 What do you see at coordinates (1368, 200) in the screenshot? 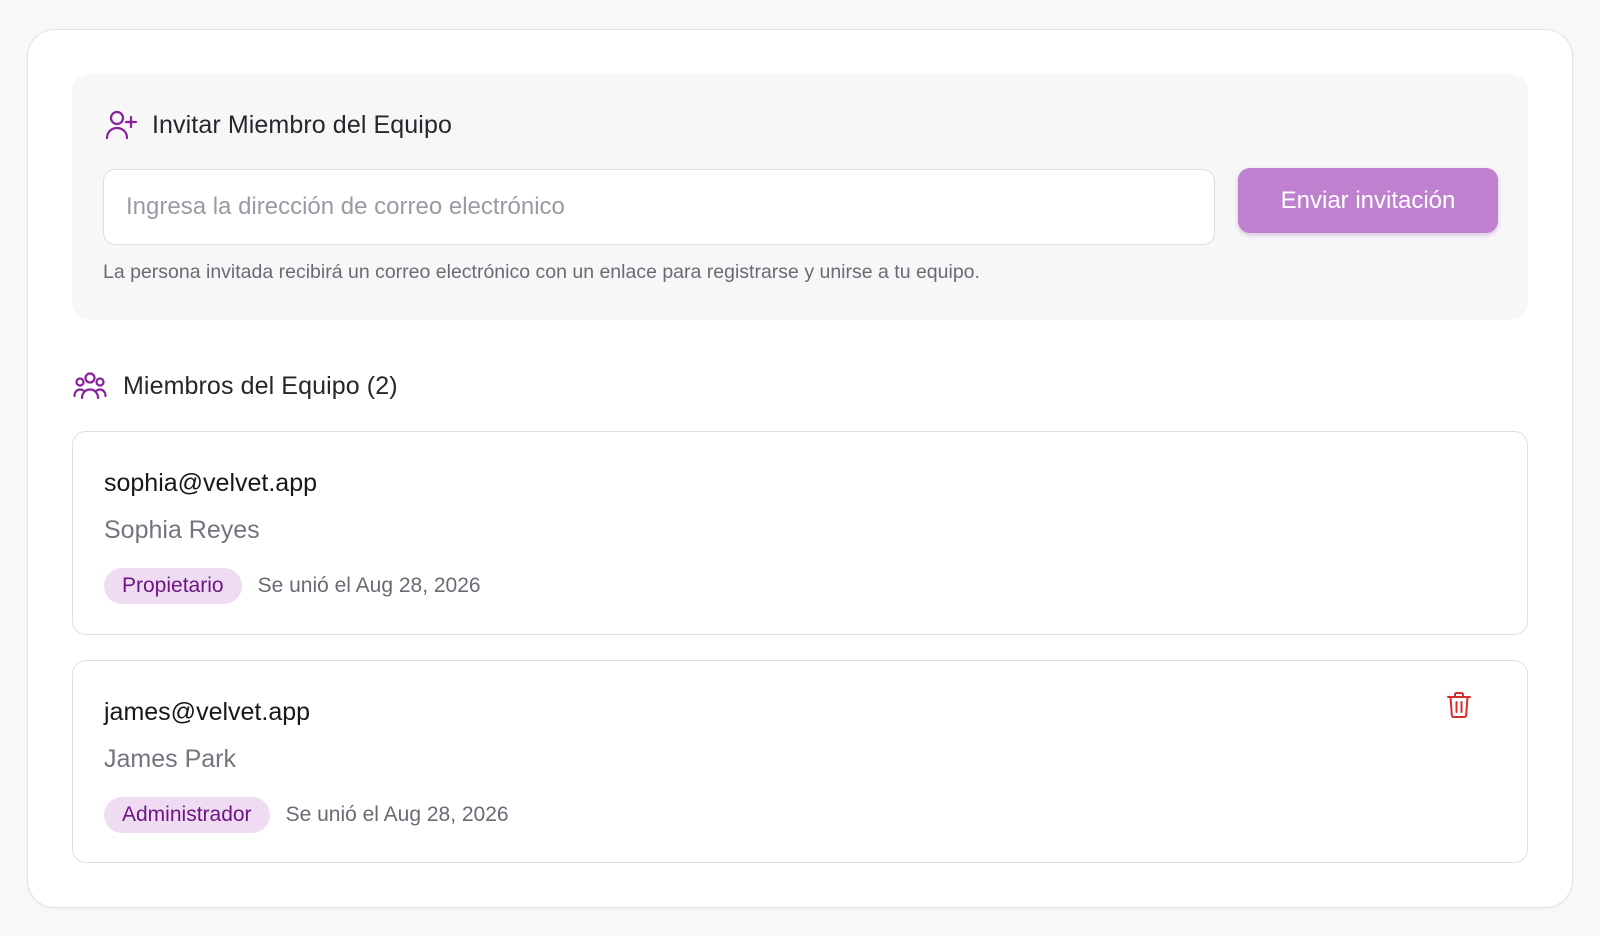
I see `send-invitation-button: Enviar invitación` at bounding box center [1368, 200].